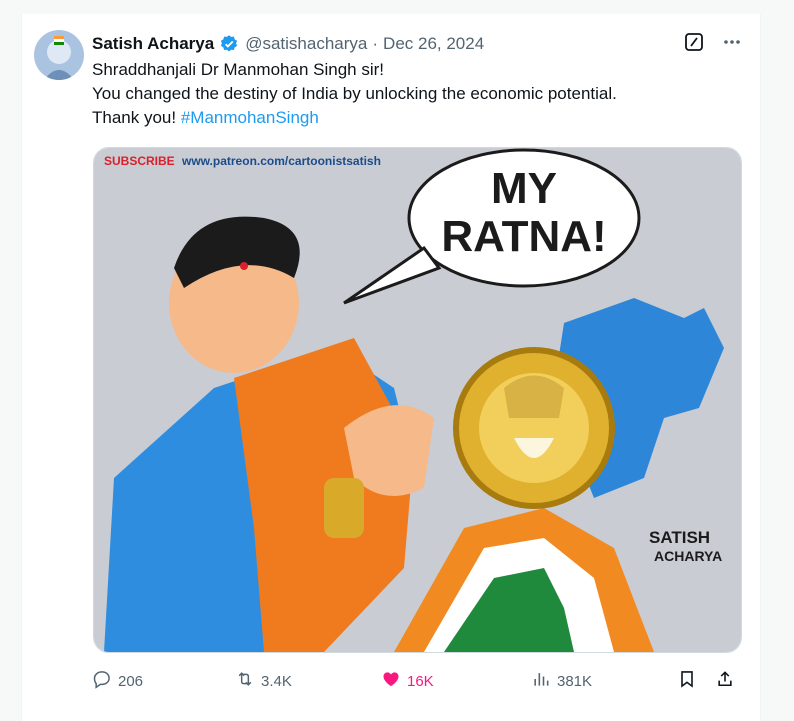 The image size is (794, 721). I want to click on avatar, so click(59, 55).